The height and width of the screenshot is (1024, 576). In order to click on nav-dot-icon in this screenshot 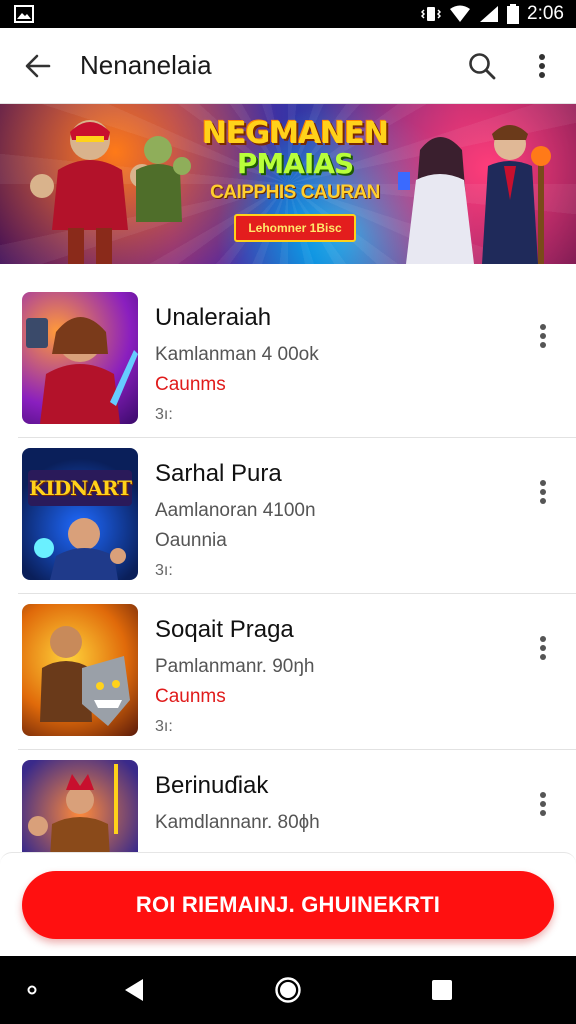, I will do `click(32, 990)`.